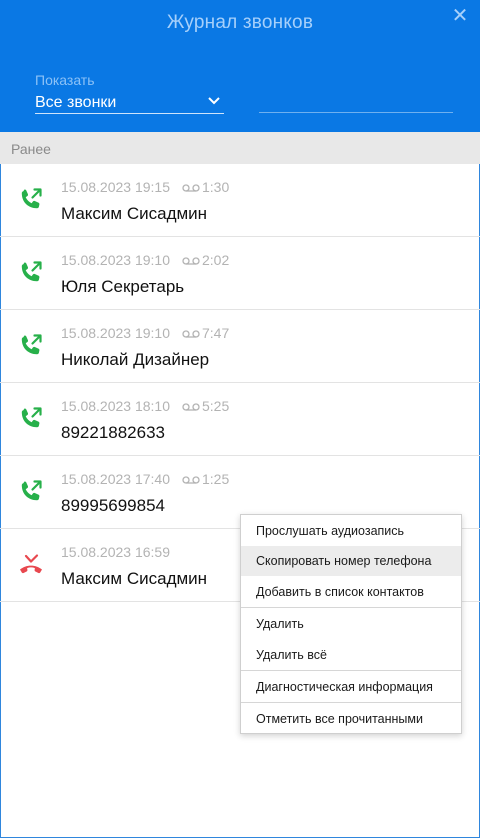 The height and width of the screenshot is (838, 480). I want to click on call-datetime: 15.08.2023 17:40, so click(115, 479).